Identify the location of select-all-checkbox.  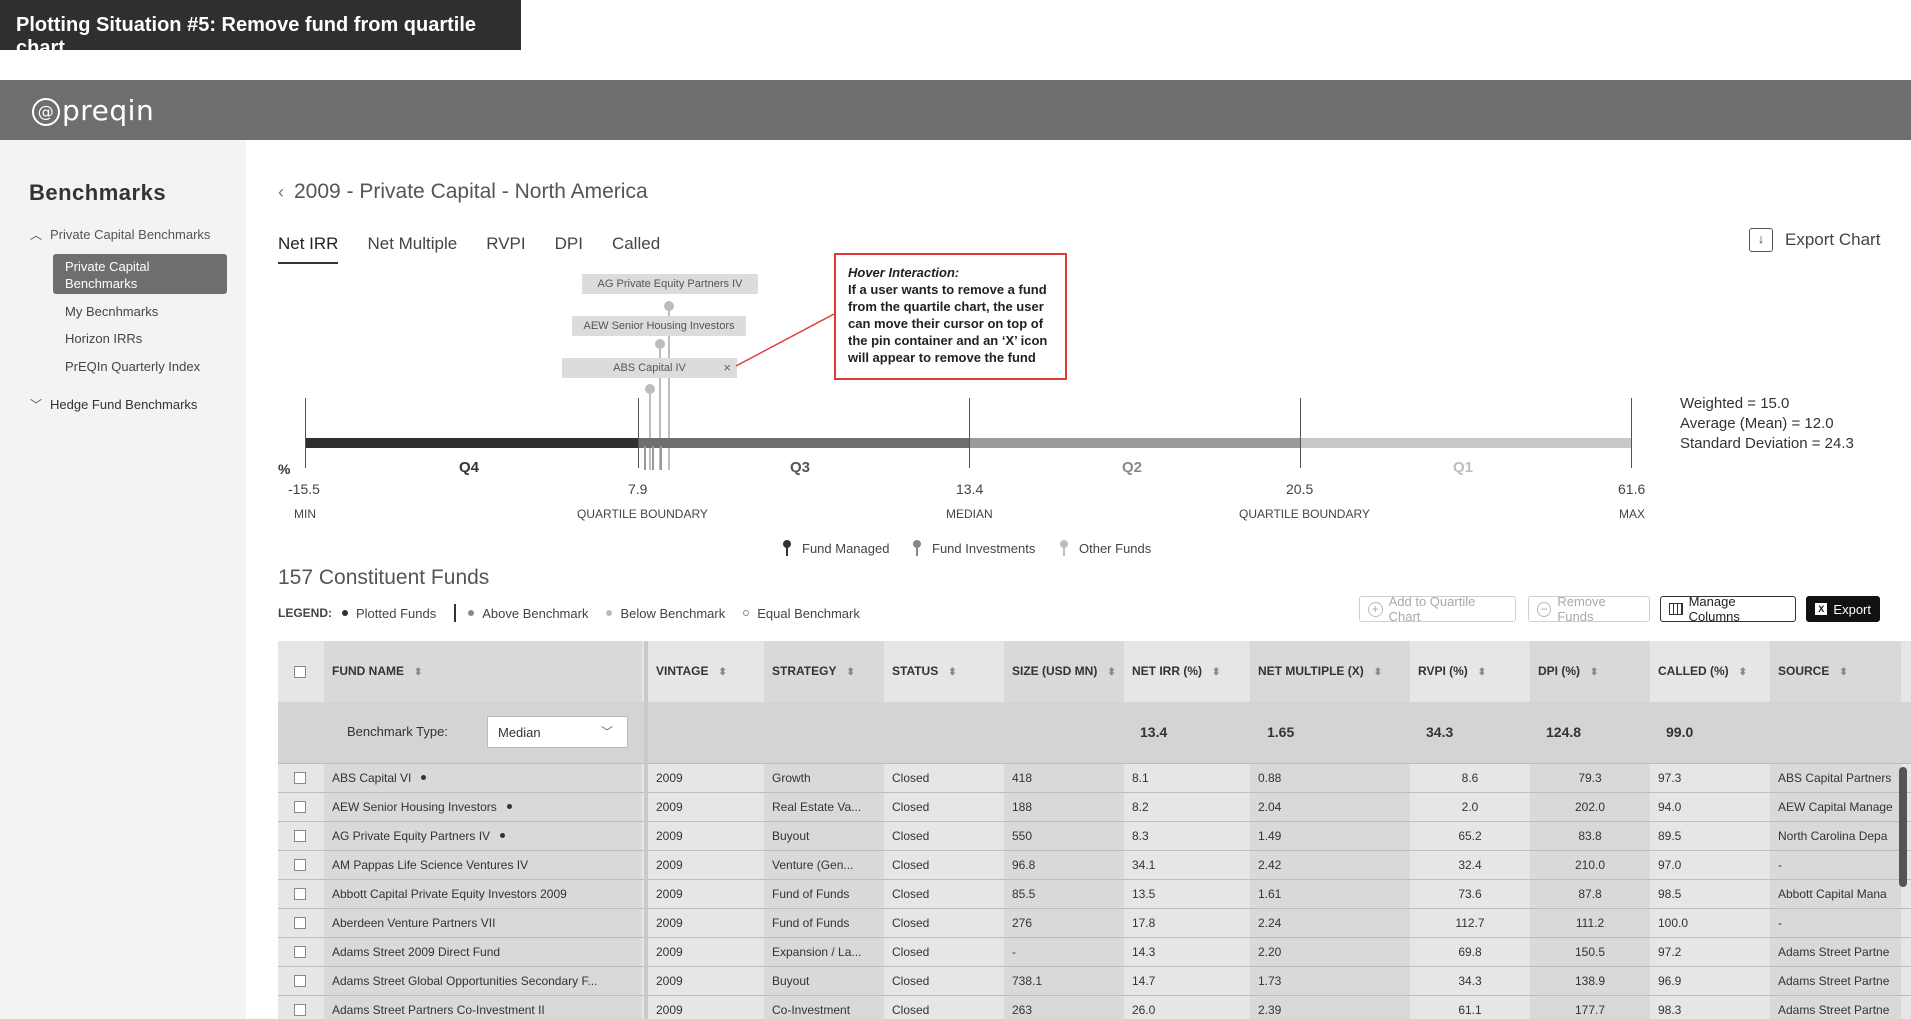
(300, 672).